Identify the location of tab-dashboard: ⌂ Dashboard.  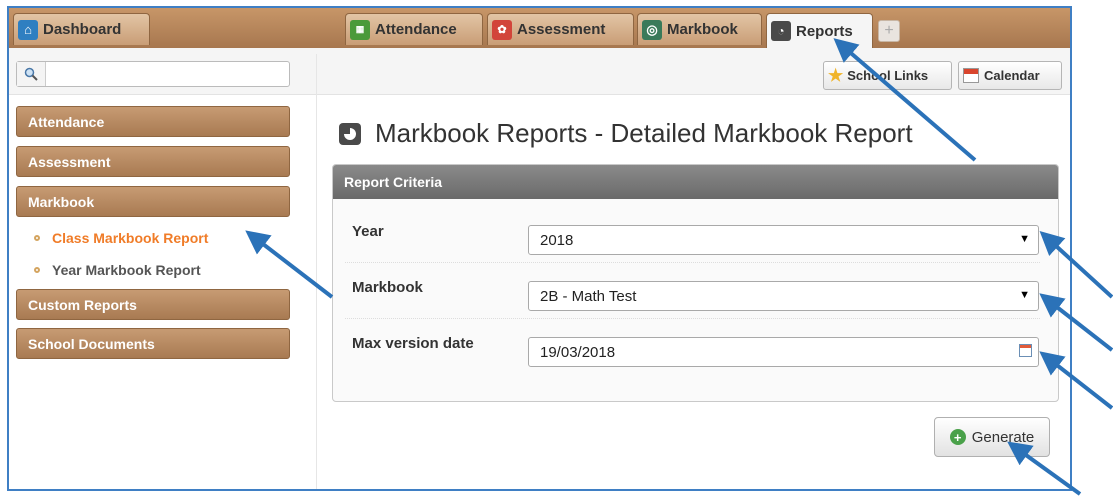
(81, 29).